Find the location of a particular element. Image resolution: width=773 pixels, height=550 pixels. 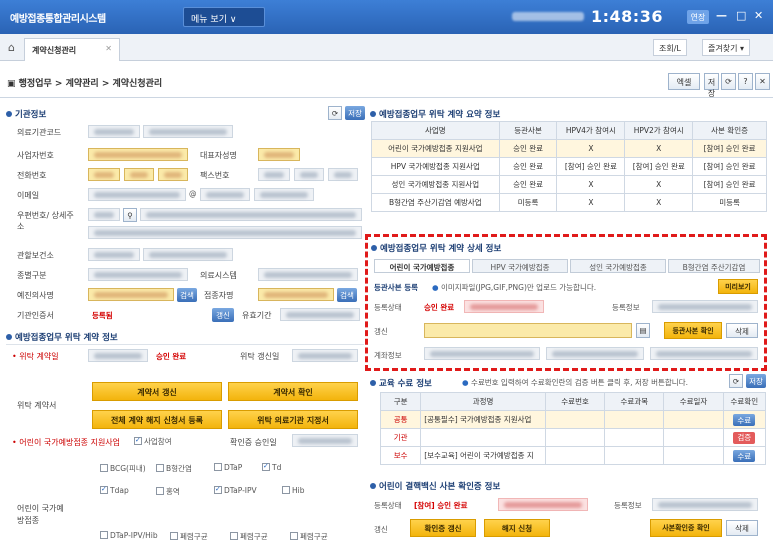

extend-session-button: 연장 is located at coordinates (698, 17).